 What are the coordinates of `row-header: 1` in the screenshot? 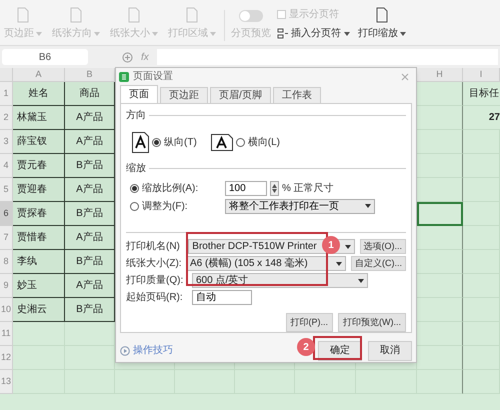 It's located at (6, 94).